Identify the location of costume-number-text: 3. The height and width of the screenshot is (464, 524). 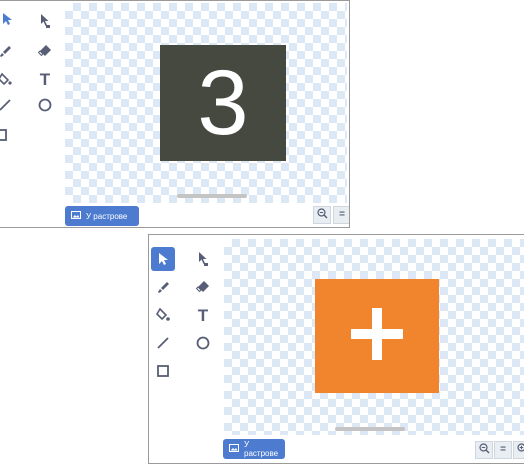
(222, 103).